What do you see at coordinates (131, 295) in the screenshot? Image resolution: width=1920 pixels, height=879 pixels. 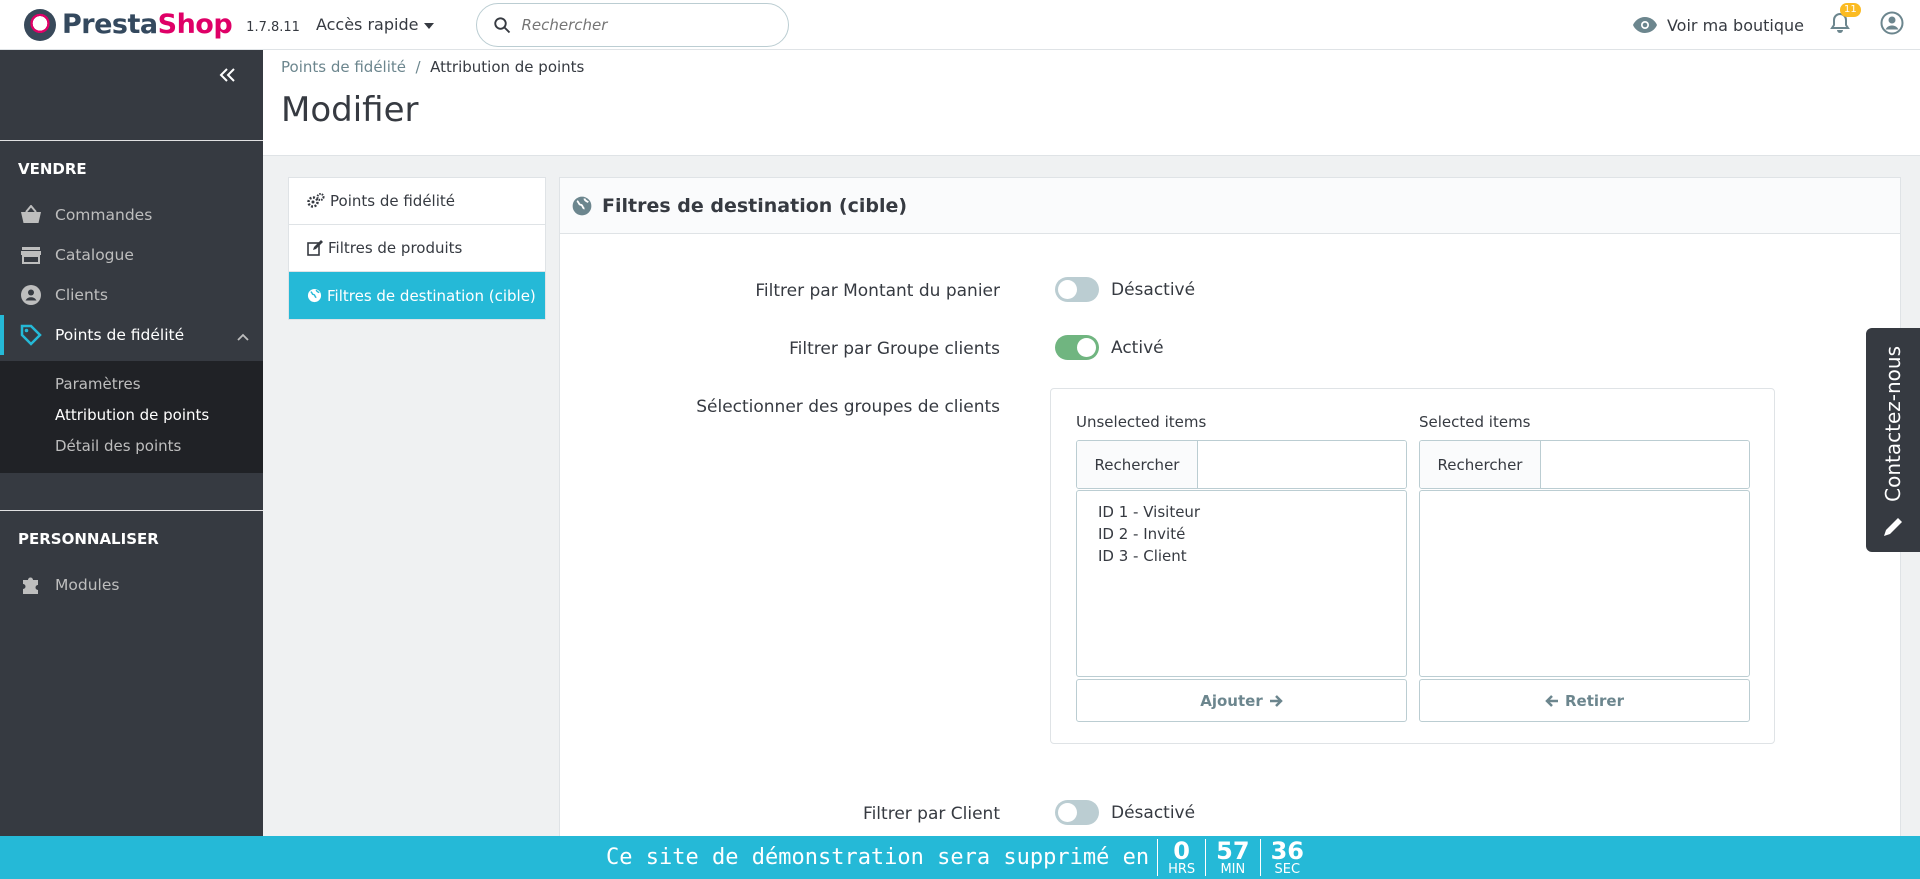 I see `sidebar-item-customers: Clients` at bounding box center [131, 295].